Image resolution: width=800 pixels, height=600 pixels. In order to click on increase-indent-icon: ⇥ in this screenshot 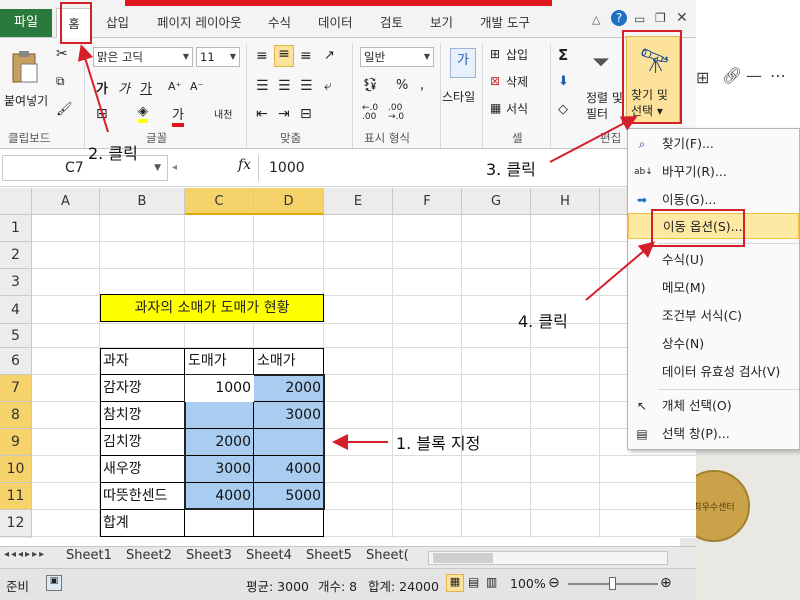, I will do `click(284, 114)`.